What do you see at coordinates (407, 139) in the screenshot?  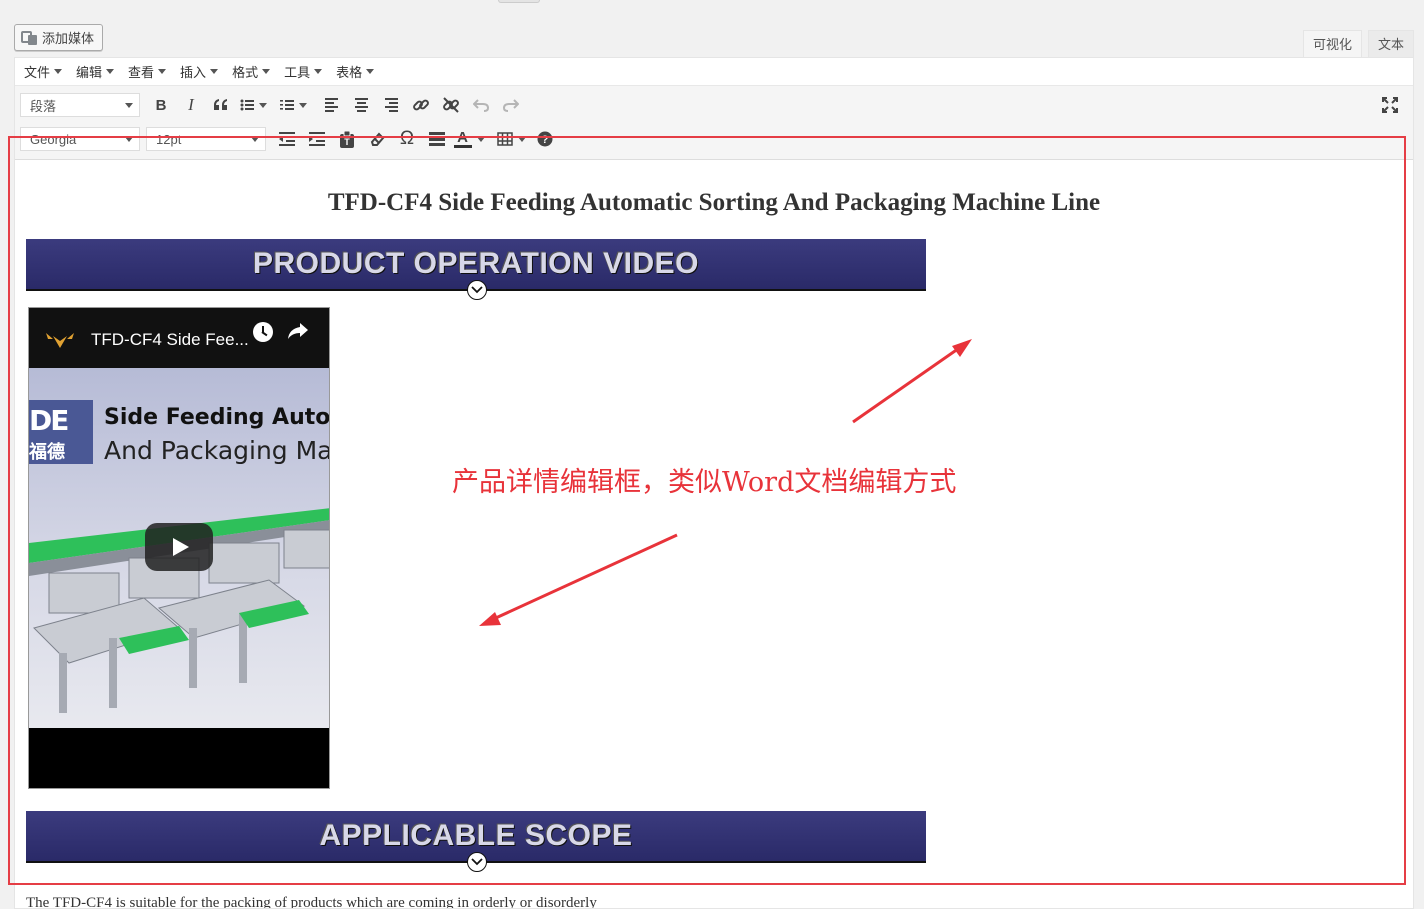 I see `special-character-button: Ω` at bounding box center [407, 139].